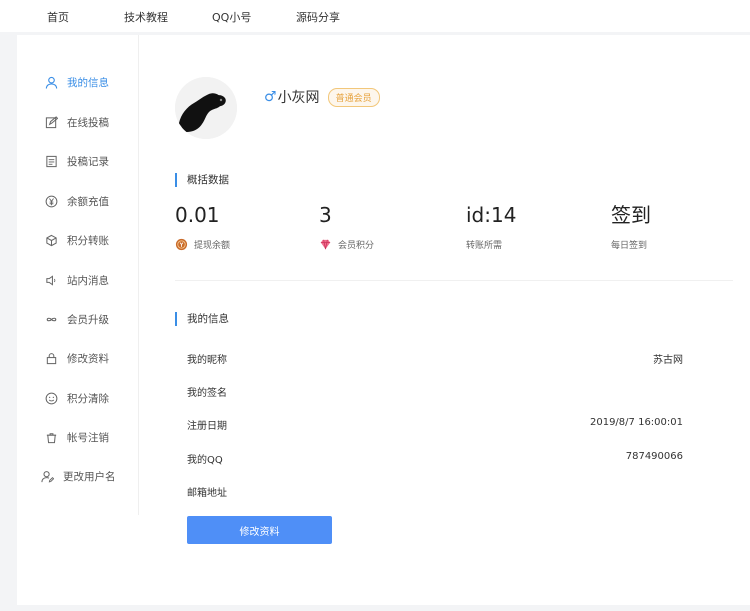 The height and width of the screenshot is (611, 750). Describe the element at coordinates (88, 280) in the screenshot. I see `sidebar-item-label: 站内消息` at that location.